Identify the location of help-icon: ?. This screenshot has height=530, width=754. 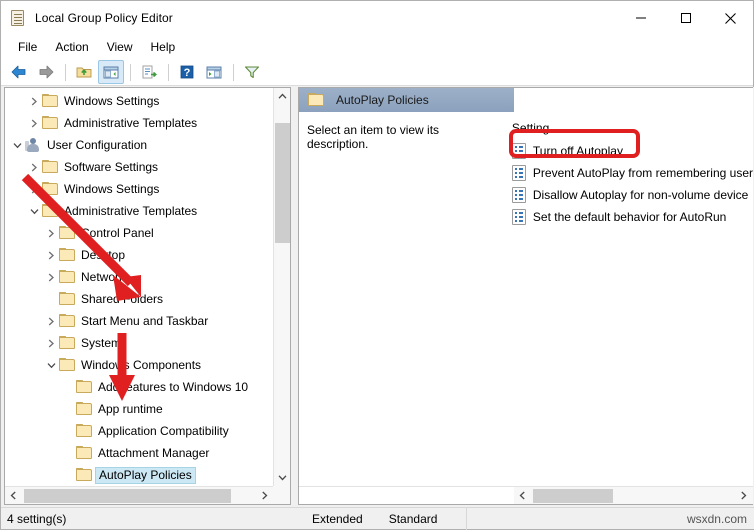
(187, 72).